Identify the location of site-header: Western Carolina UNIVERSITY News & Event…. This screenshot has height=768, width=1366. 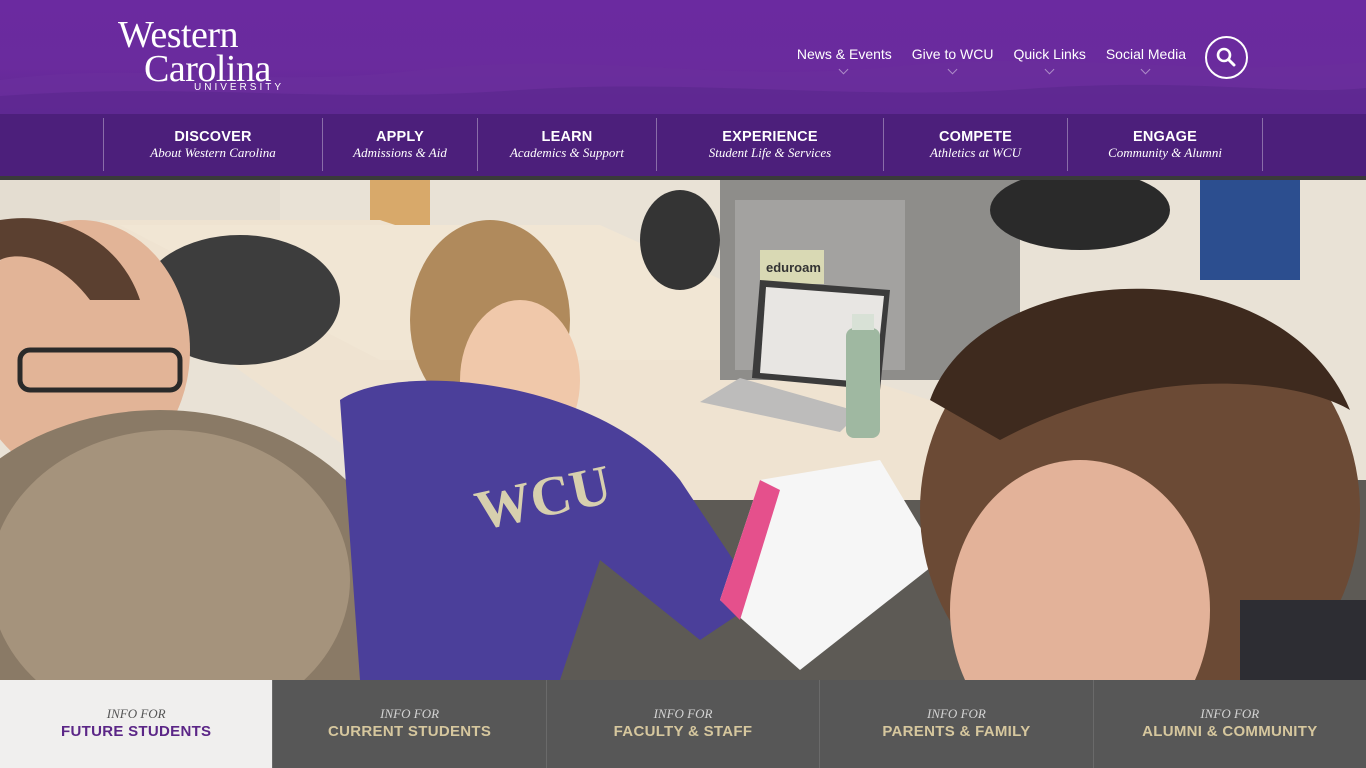
(683, 57).